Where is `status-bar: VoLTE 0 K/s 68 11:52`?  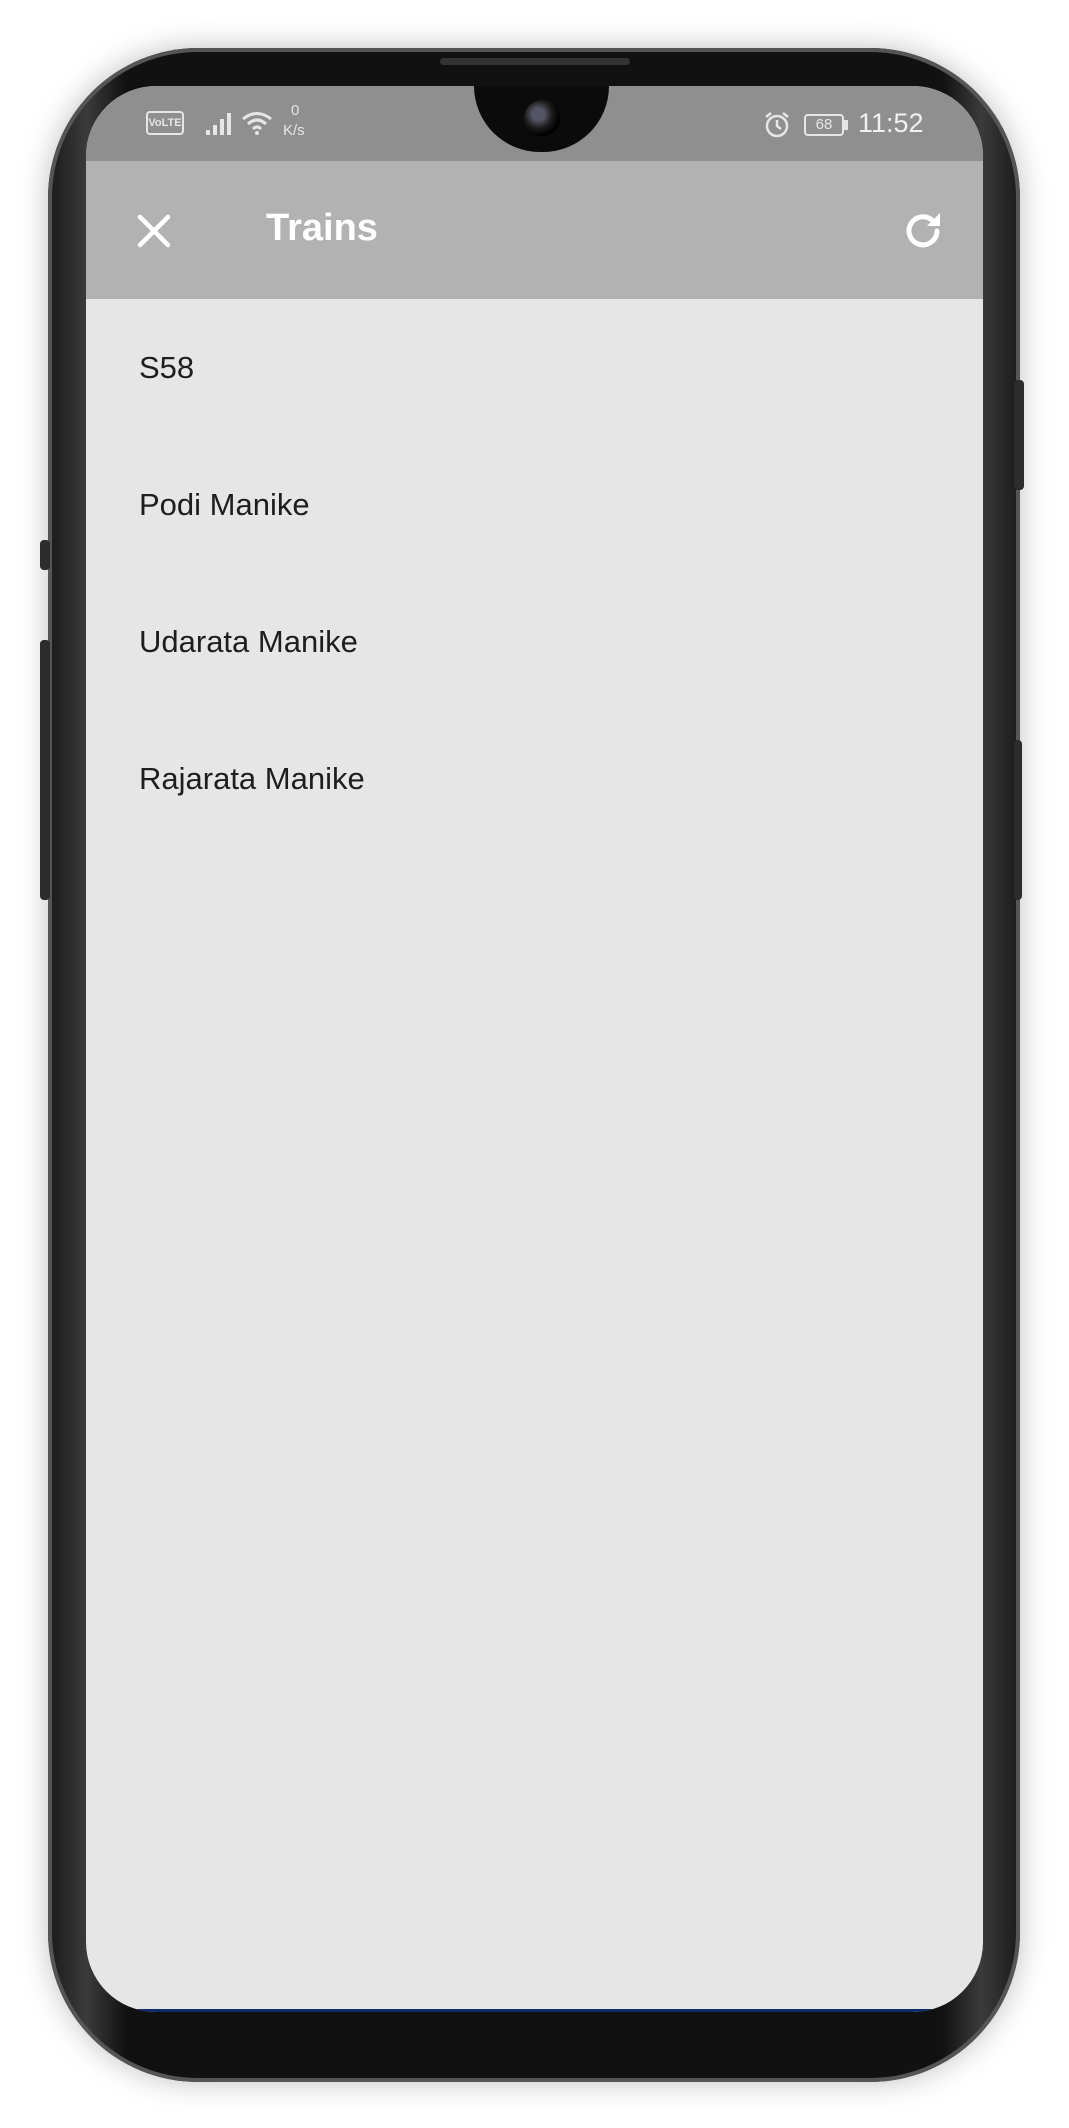
status-bar: VoLTE 0 K/s 68 11:52 is located at coordinates (534, 123).